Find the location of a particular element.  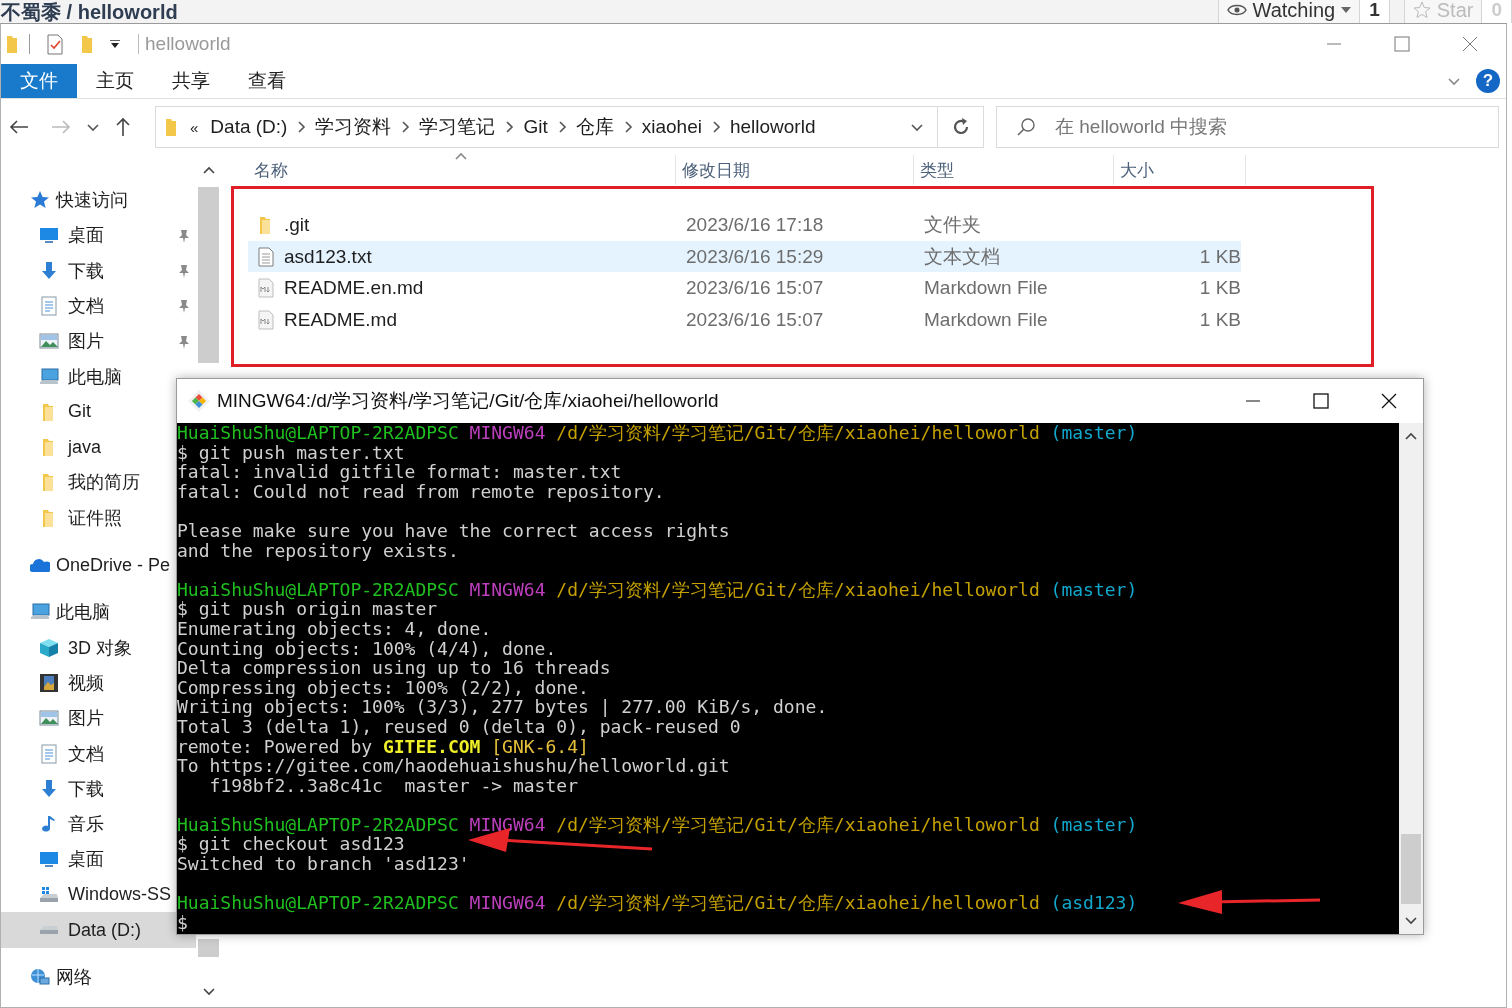

modified-date: 2023/6/16 15:29 is located at coordinates (755, 256).